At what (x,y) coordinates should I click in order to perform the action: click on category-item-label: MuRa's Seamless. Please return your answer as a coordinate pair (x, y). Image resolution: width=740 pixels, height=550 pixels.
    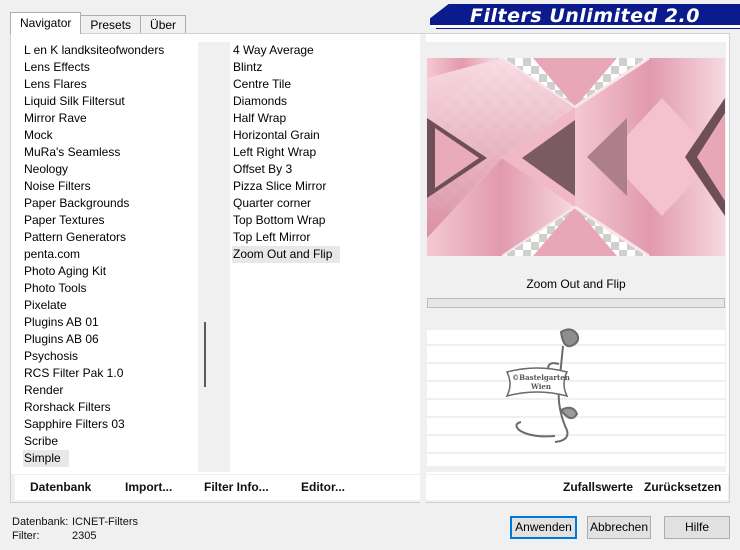
    Looking at the image, I should click on (72, 152).